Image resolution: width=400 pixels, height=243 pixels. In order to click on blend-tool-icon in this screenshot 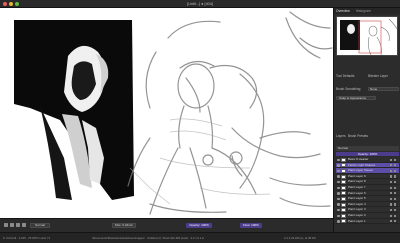, I will do `click(18, 225)`.